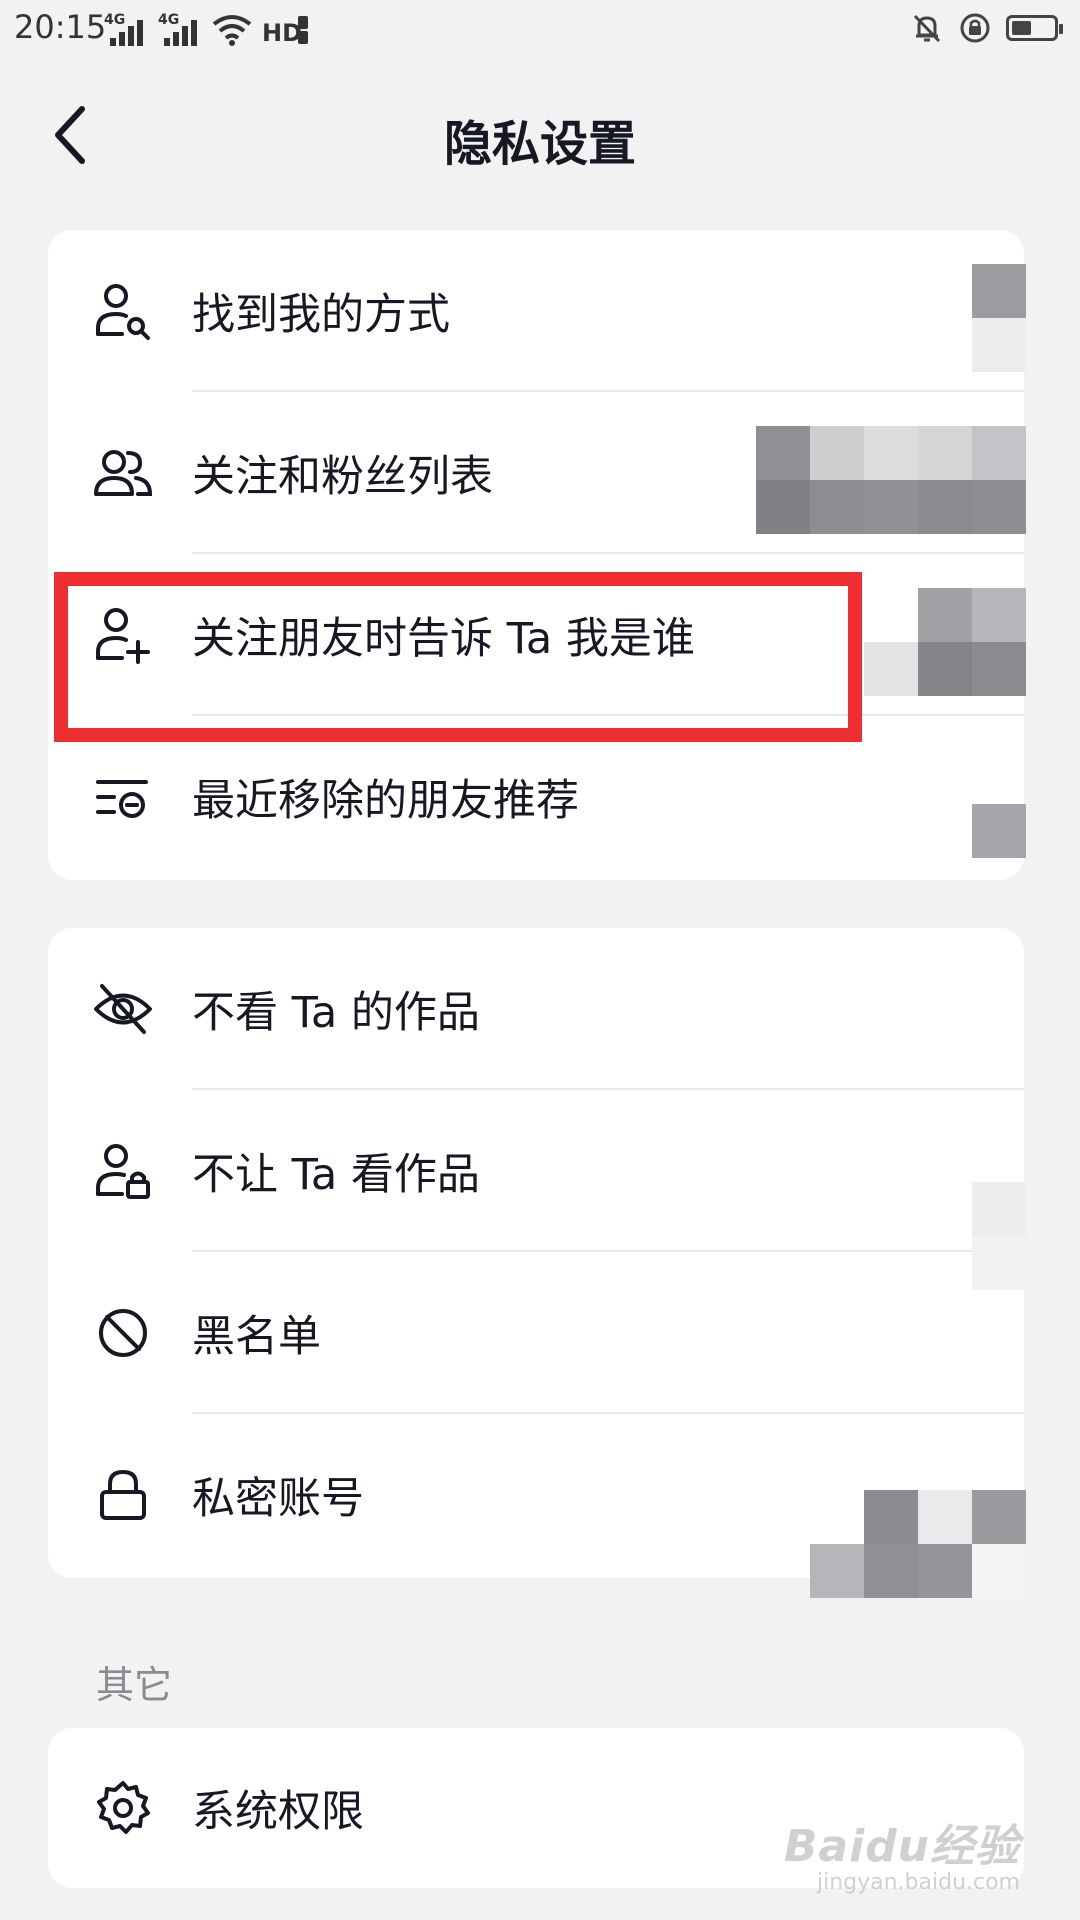 Image resolution: width=1080 pixels, height=1920 pixels. What do you see at coordinates (336, 1175) in the screenshot?
I see `settings-row-label: 不让 Ta 看作品` at bounding box center [336, 1175].